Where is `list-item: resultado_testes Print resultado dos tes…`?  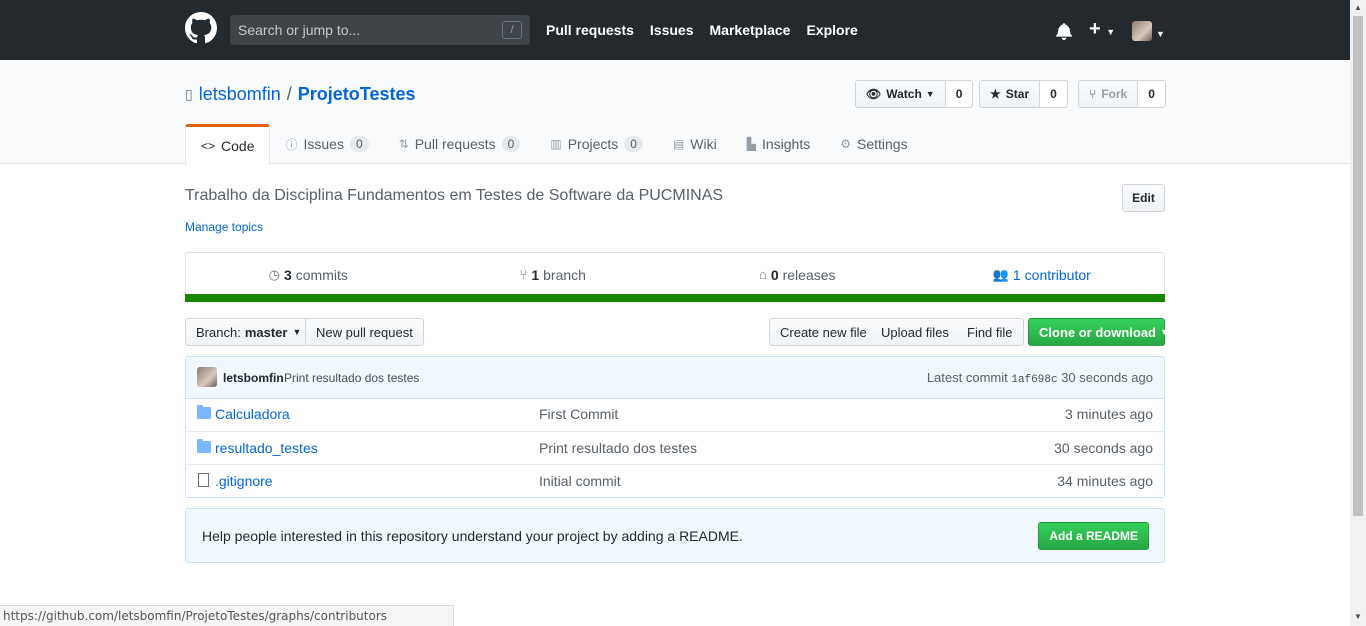
list-item: resultado_testes Print resultado dos tes… is located at coordinates (675, 447).